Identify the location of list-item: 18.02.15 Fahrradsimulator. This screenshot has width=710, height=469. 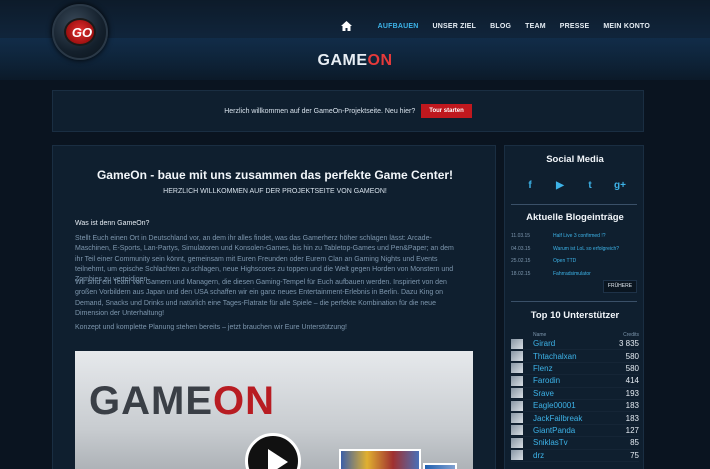
(575, 274).